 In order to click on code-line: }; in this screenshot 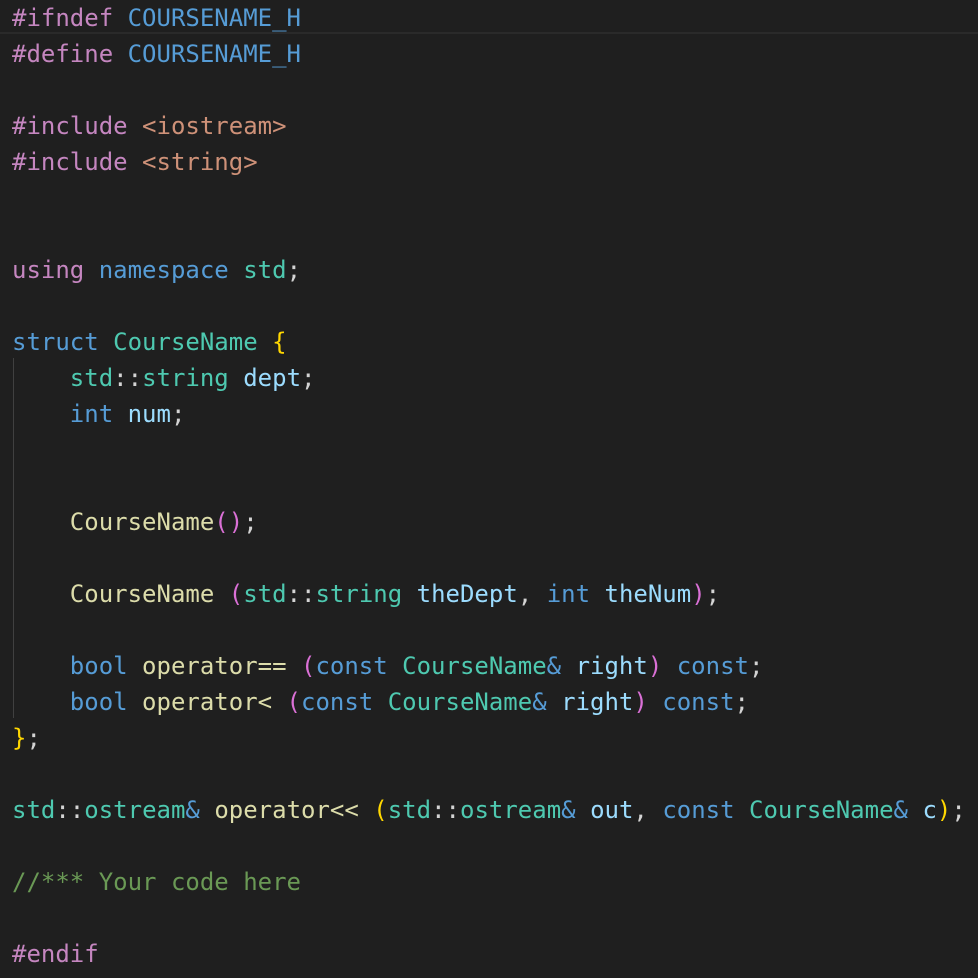, I will do `click(489, 738)`.